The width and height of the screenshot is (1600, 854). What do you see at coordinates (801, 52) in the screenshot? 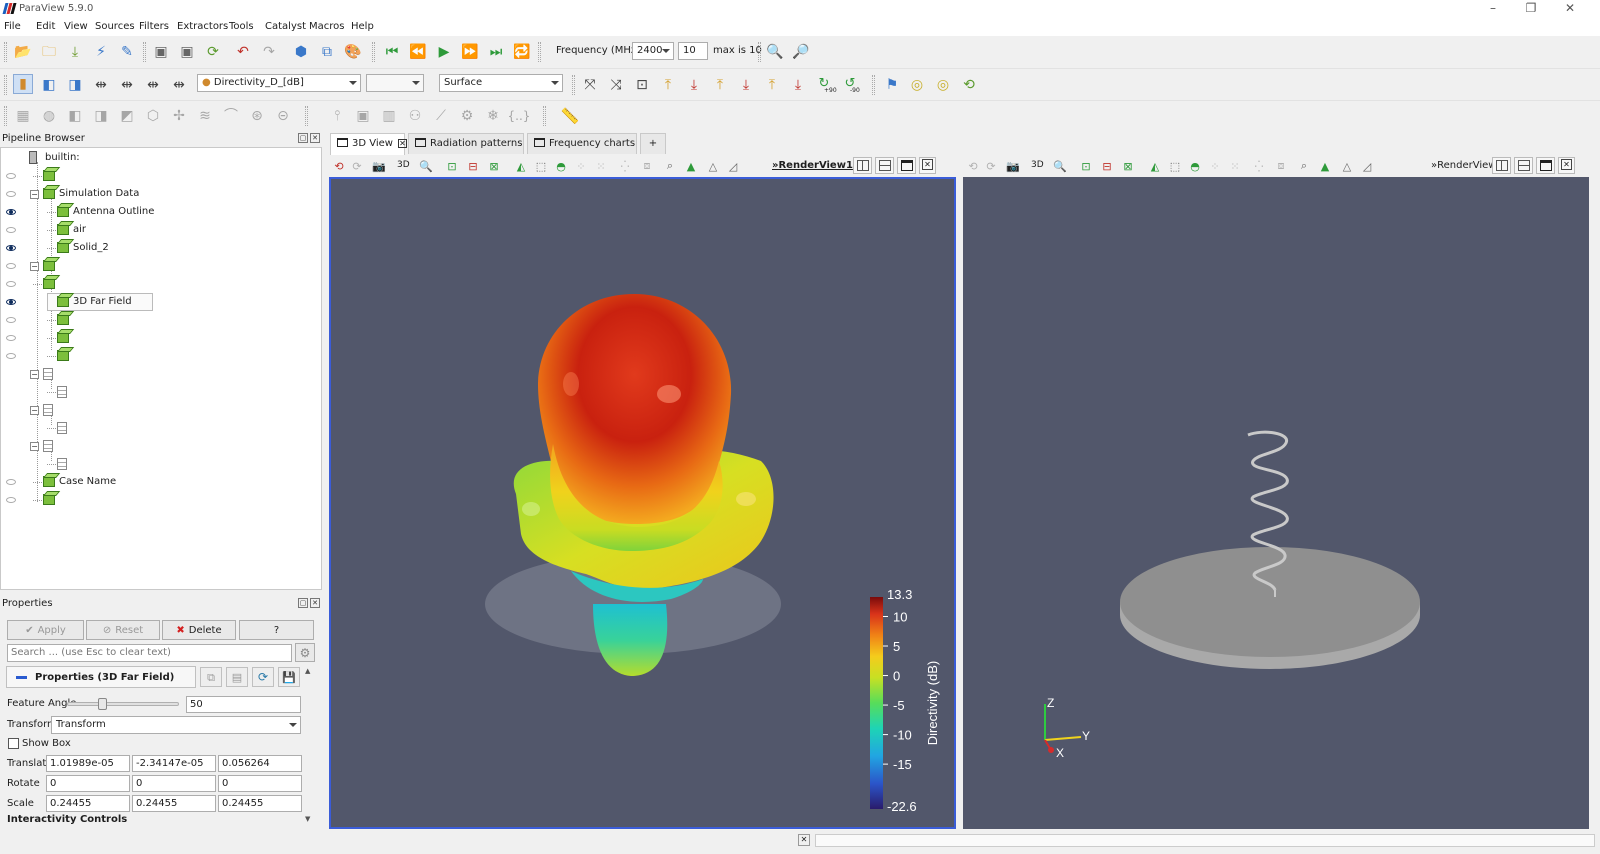
I see `query-selection-icon: 🔎` at bounding box center [801, 52].